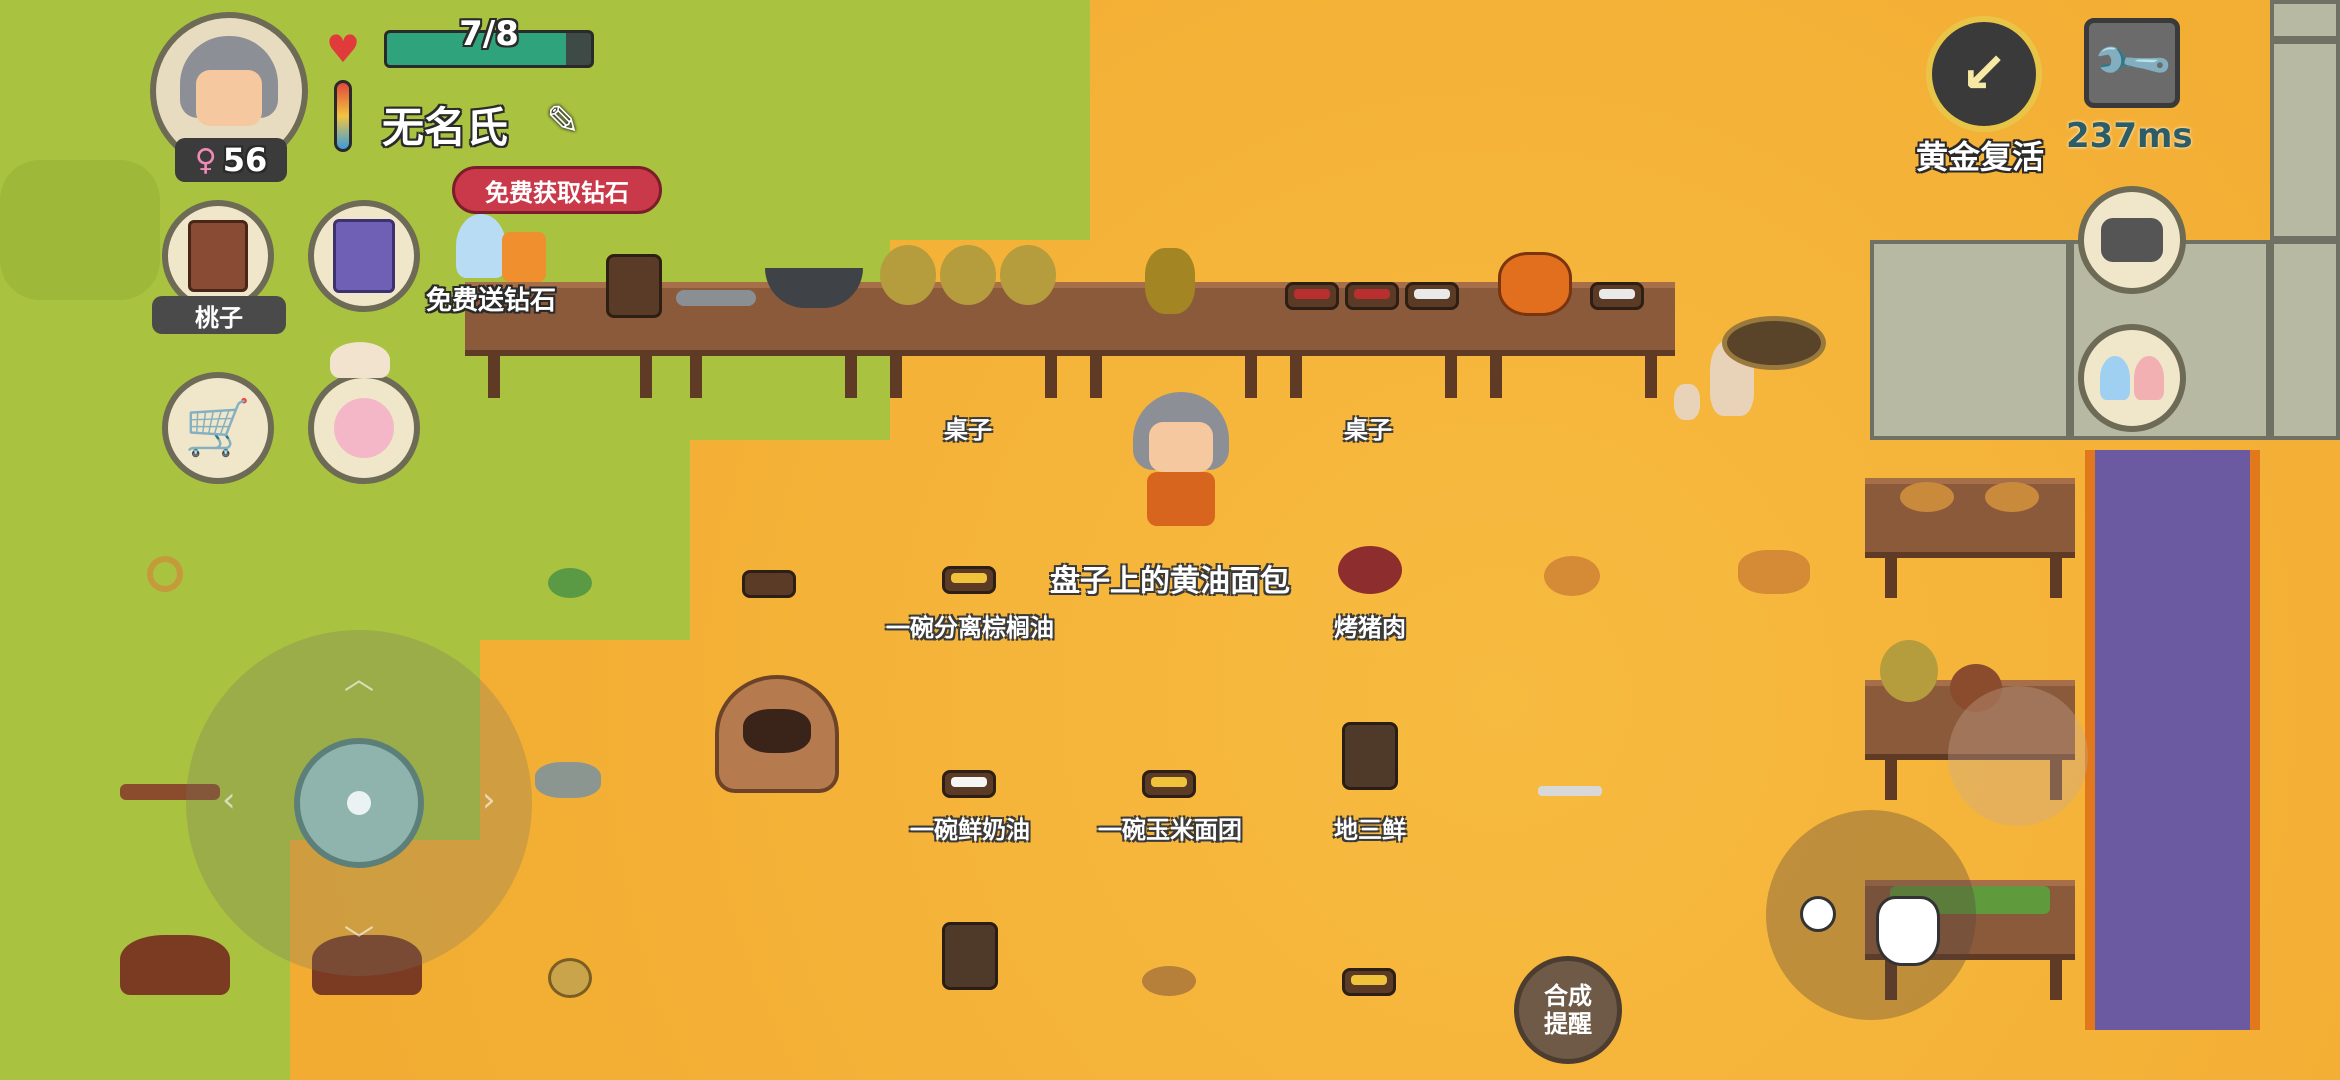  What do you see at coordinates (80, 230) in the screenshot?
I see `grass-shade` at bounding box center [80, 230].